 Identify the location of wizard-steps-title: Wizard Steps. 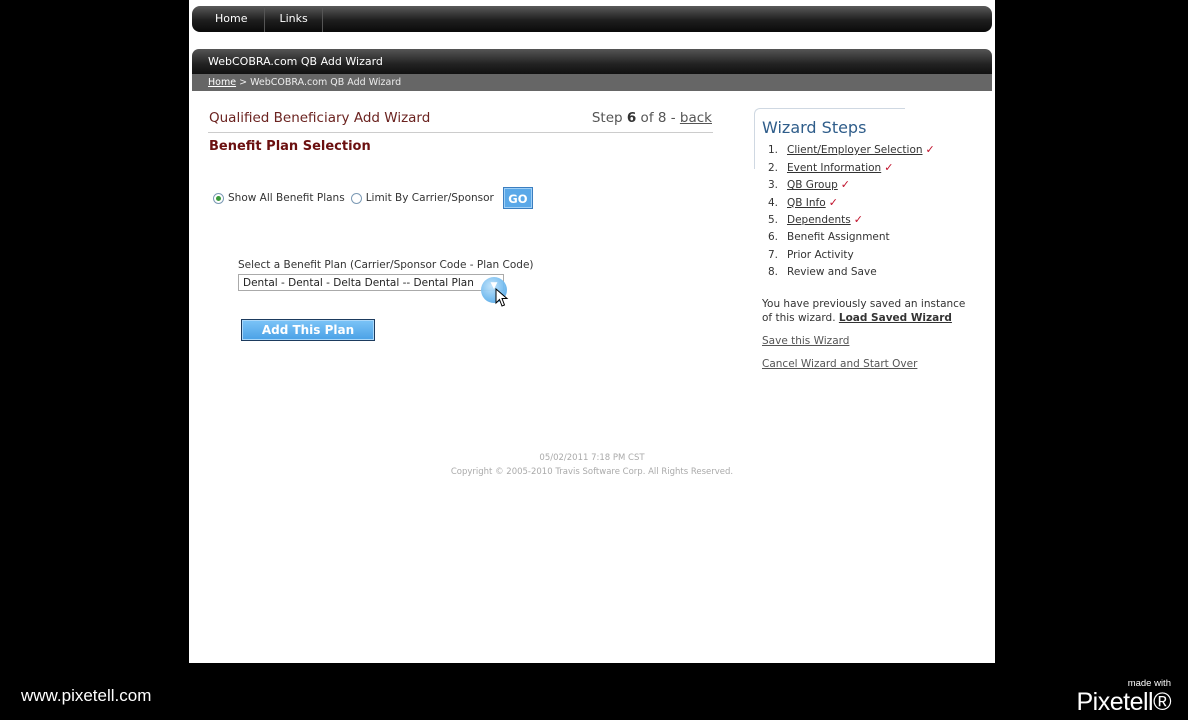
(814, 127).